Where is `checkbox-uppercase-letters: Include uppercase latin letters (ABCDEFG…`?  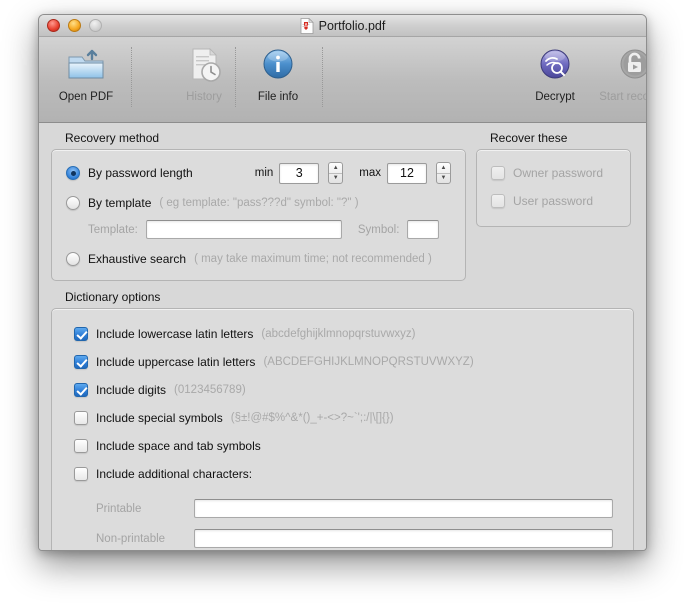
checkbox-uppercase-letters: Include uppercase latin letters (ABCDEFG… is located at coordinates (343, 362).